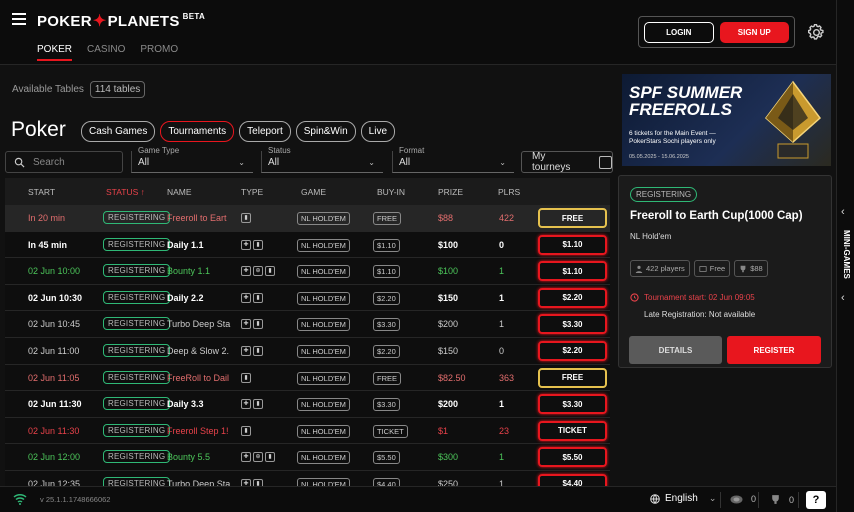  I want to click on col-plrs: PLRS, so click(509, 192).